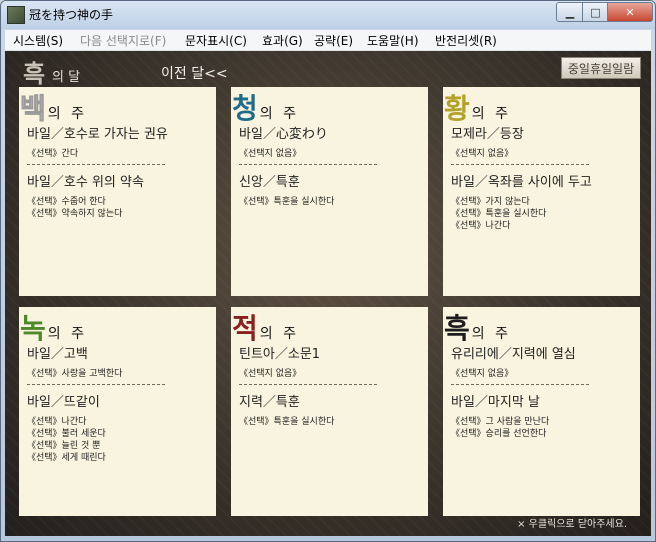 The width and height of the screenshot is (656, 542). What do you see at coordinates (75, 214) in the screenshot?
I see `choice-text: 《선택》약속하지 않는다` at bounding box center [75, 214].